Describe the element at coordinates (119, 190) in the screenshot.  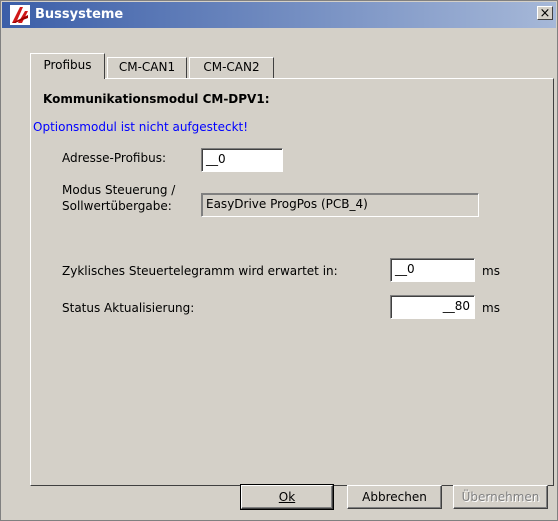
I see `mode-label-line1: Modus Steuerung /` at that location.